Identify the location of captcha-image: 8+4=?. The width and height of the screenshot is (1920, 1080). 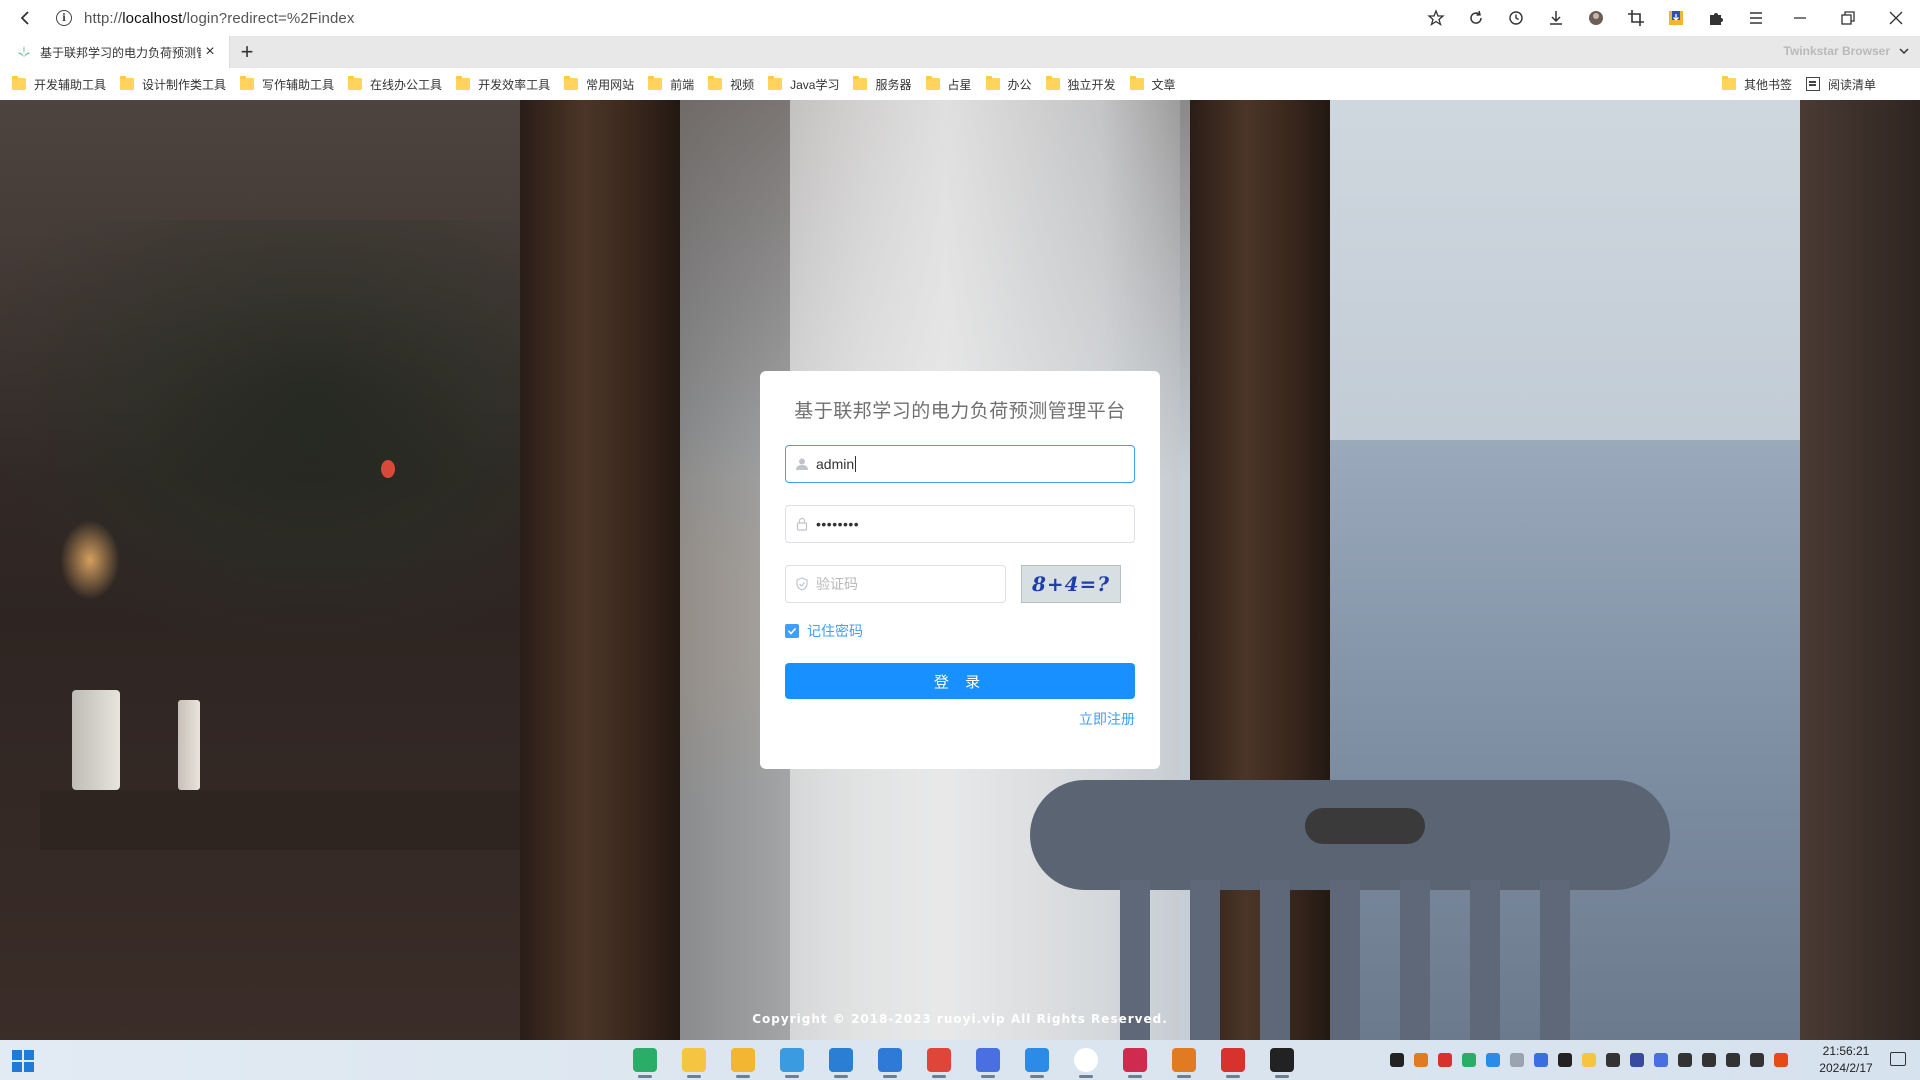
(1071, 584).